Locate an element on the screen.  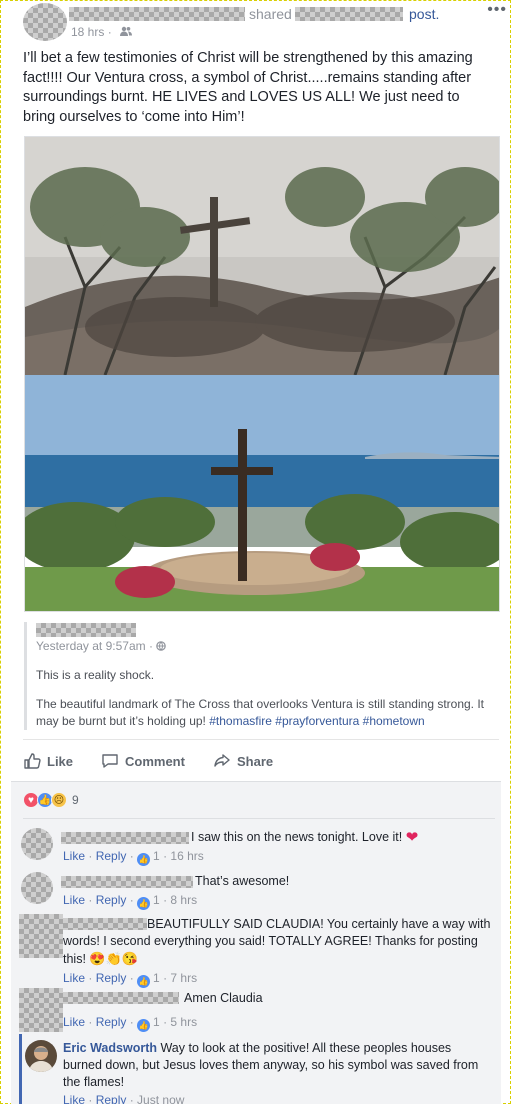
comment-text: Amen Claudia is located at coordinates (223, 998).